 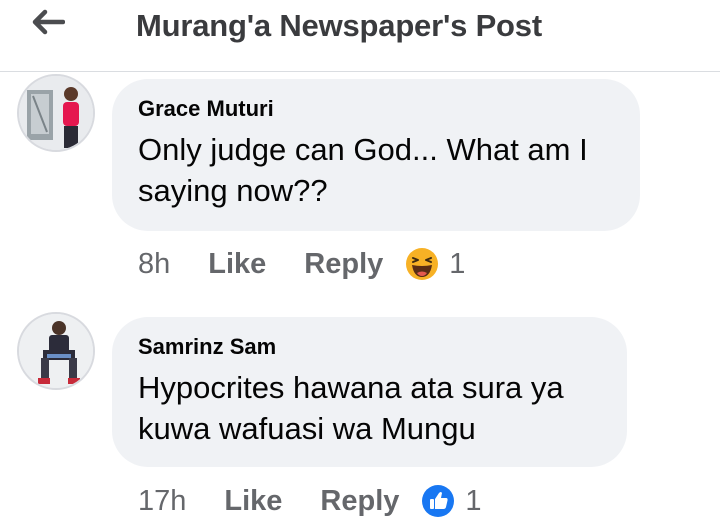 I want to click on page-title: Murang'a Newspaper's Post, so click(x=339, y=25).